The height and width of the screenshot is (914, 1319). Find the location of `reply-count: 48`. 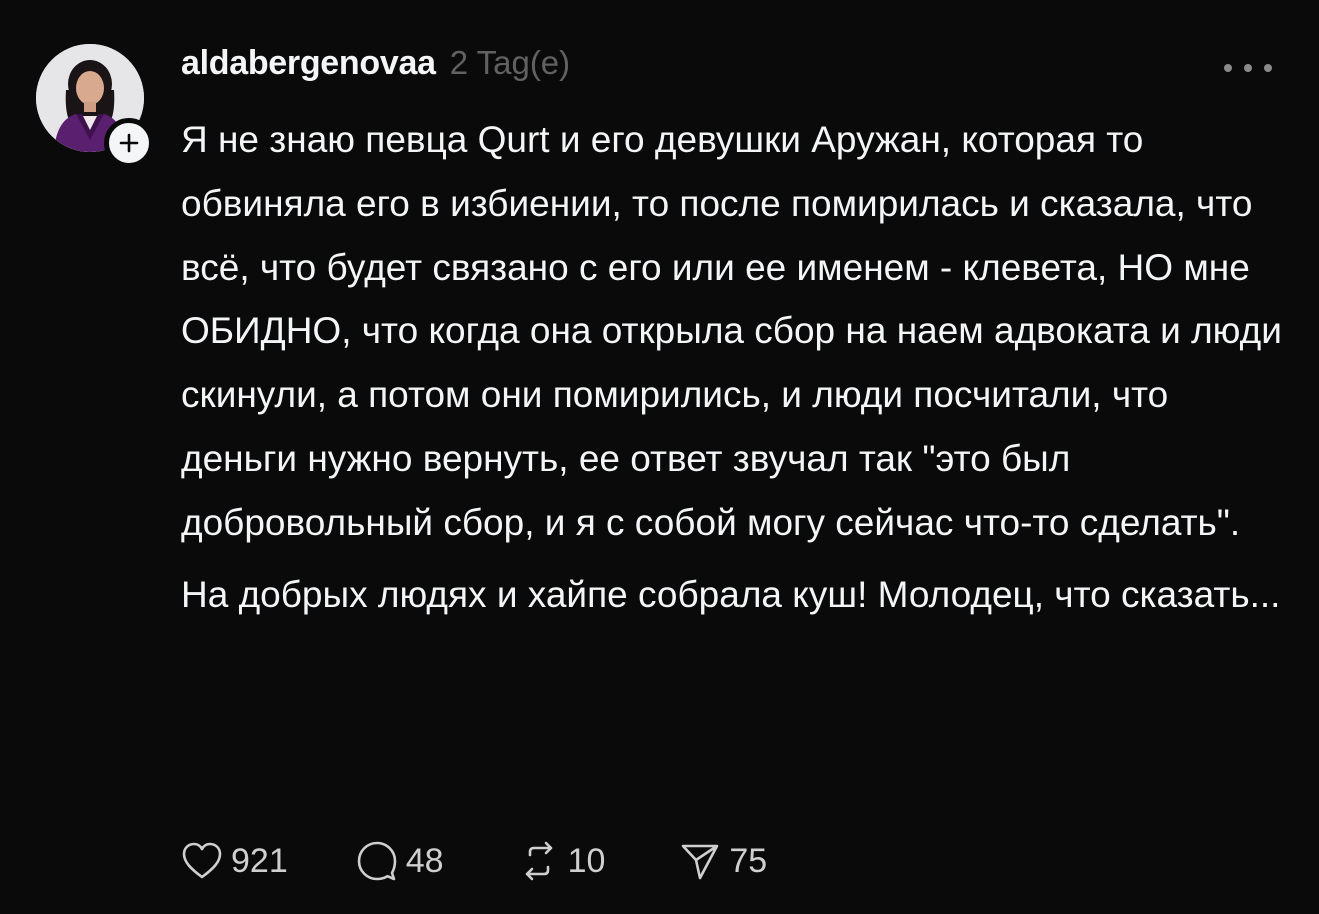

reply-count: 48 is located at coordinates (424, 860).